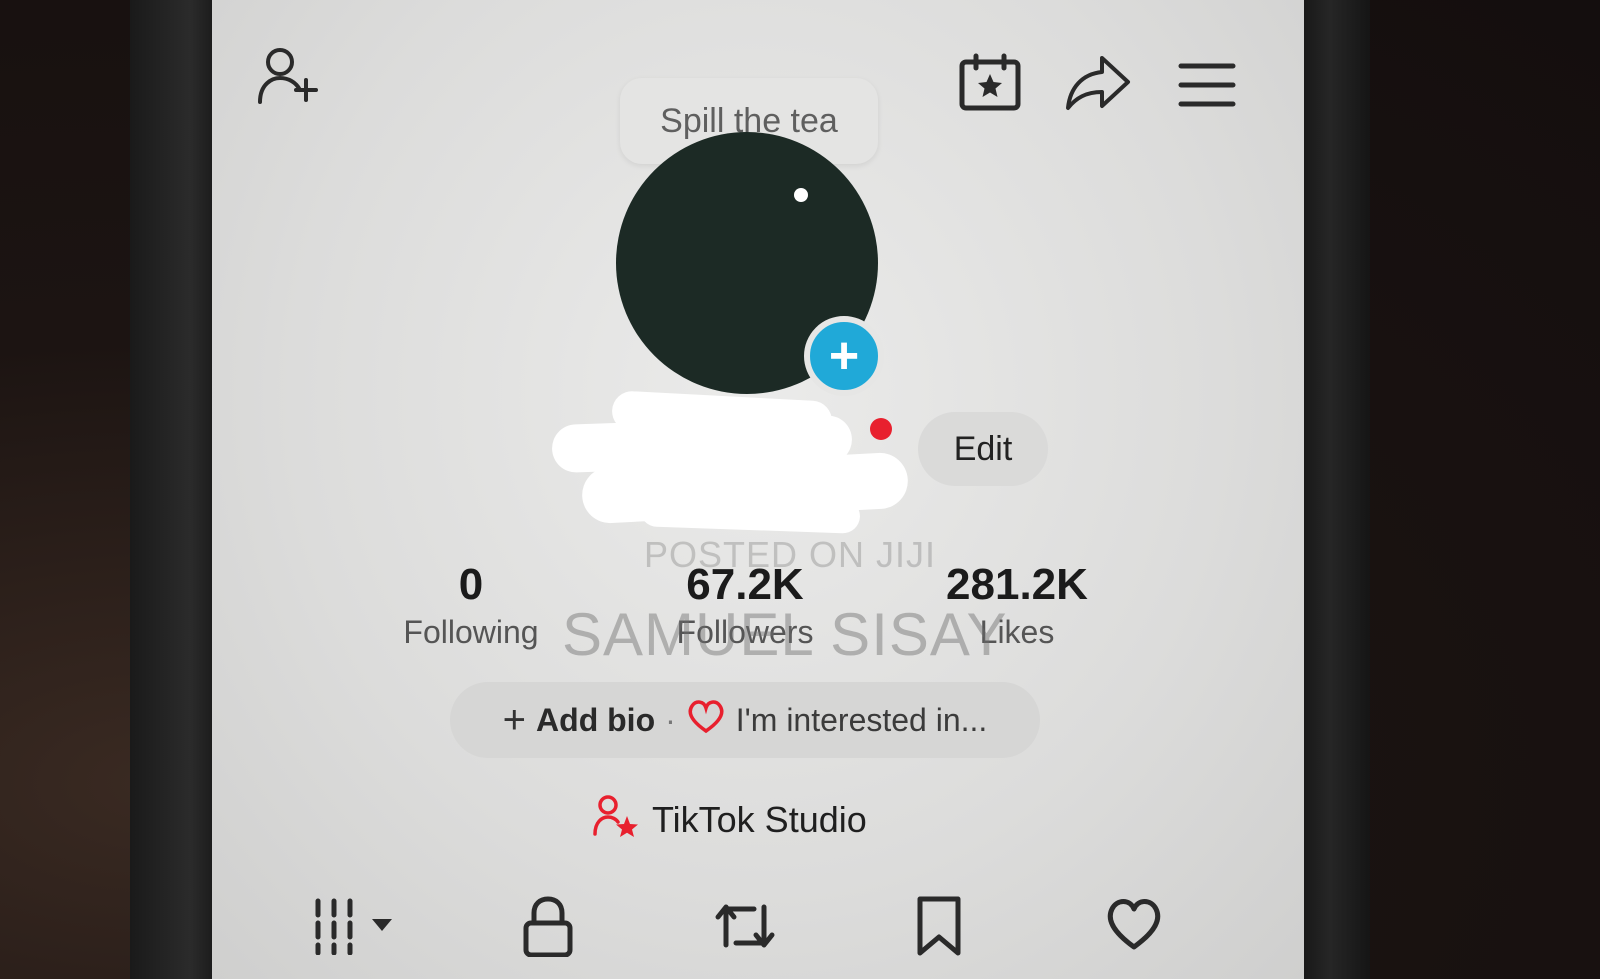 This screenshot has height=979, width=1600. I want to click on repost-icon, so click(745, 928).